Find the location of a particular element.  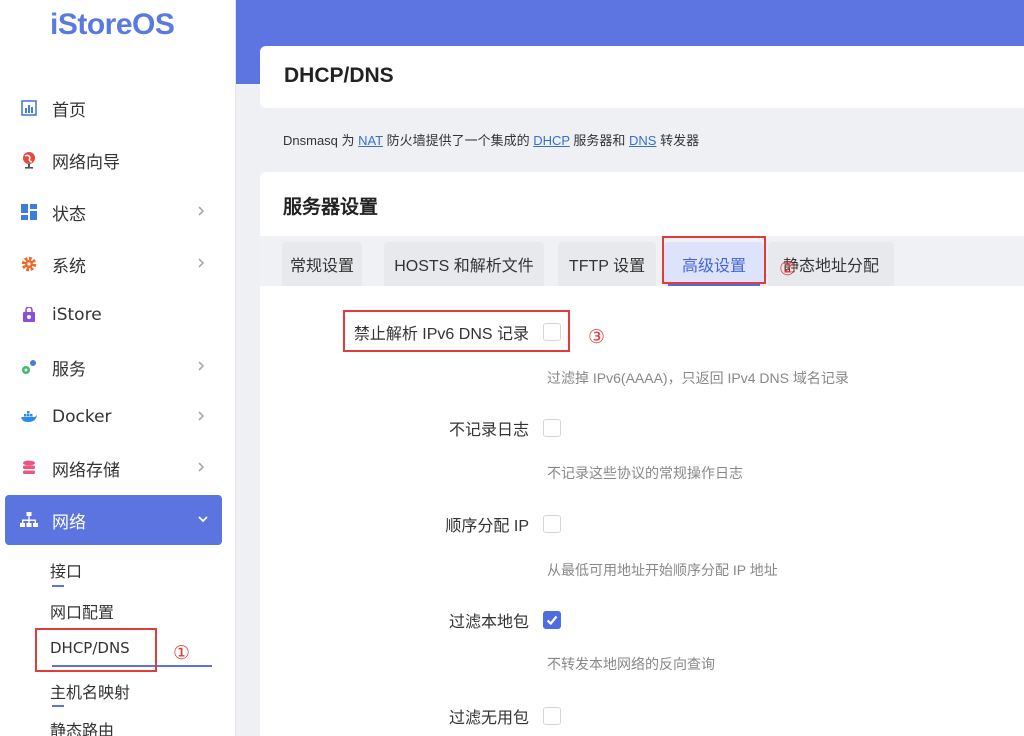

sidebar-item-docker: Docker is located at coordinates (118, 417).